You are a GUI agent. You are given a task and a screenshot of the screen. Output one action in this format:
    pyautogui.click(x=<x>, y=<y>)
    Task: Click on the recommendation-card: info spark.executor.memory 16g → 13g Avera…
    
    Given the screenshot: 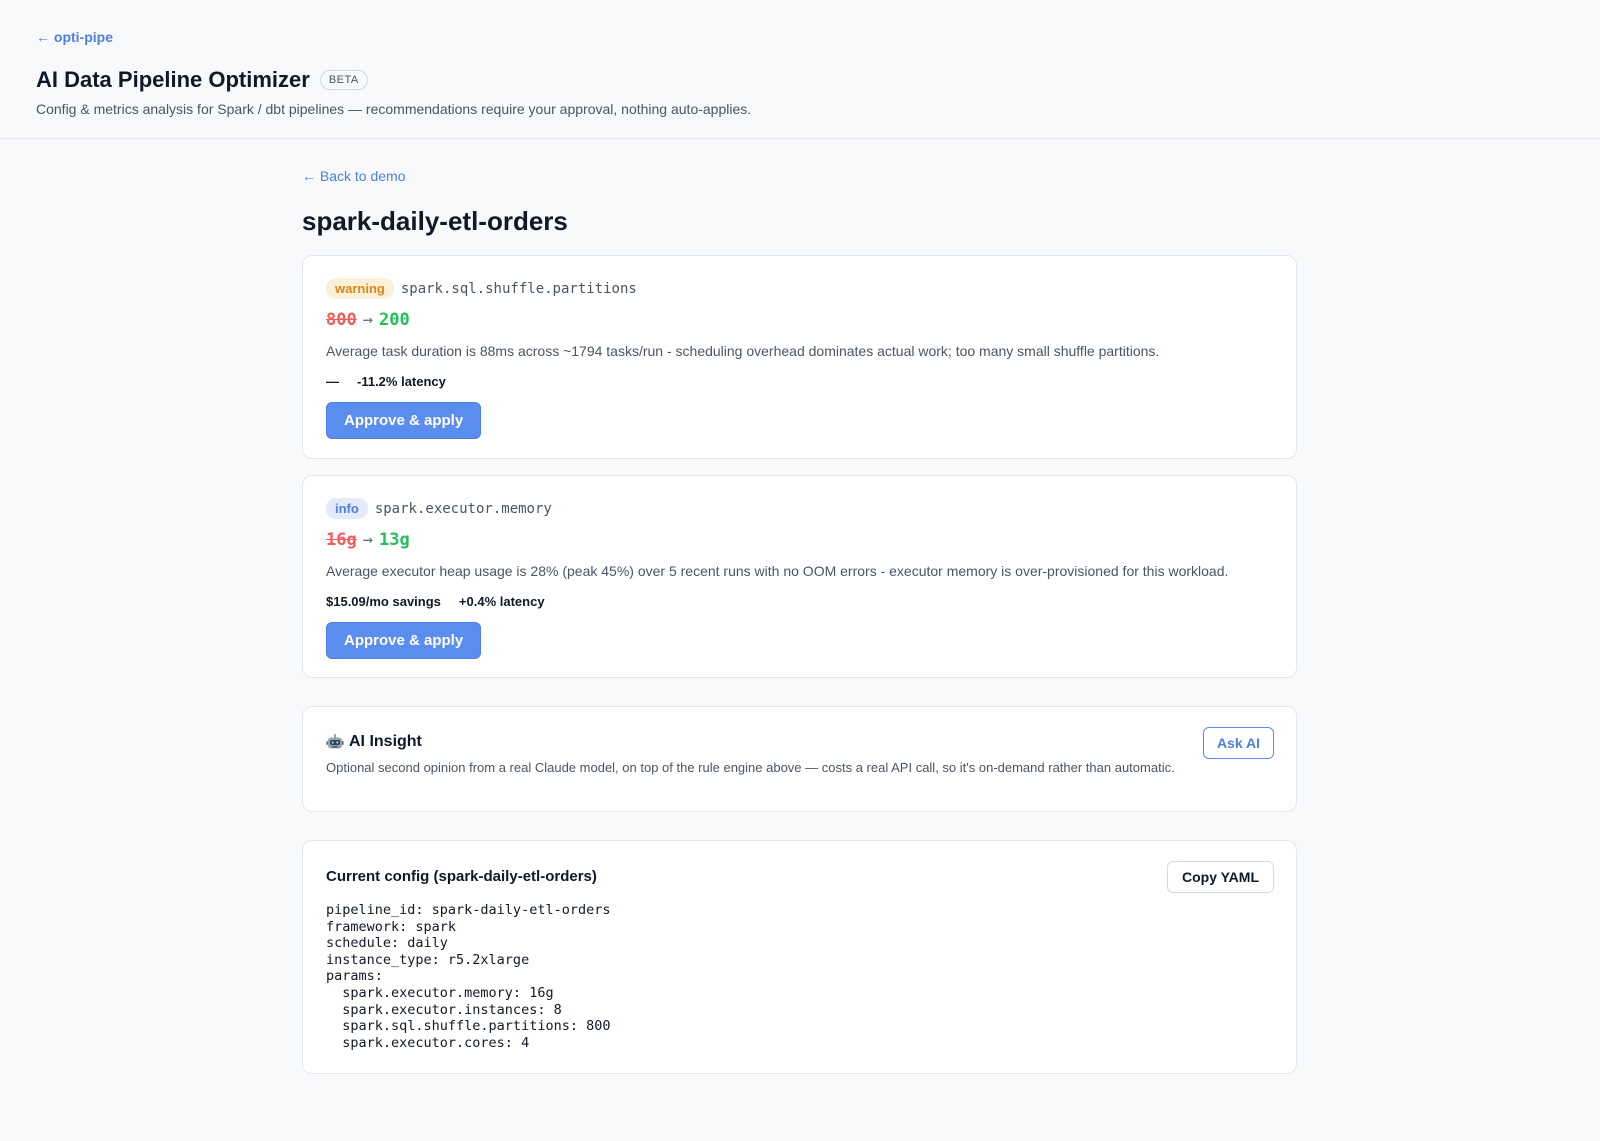 What is the action you would take?
    pyautogui.click(x=799, y=576)
    